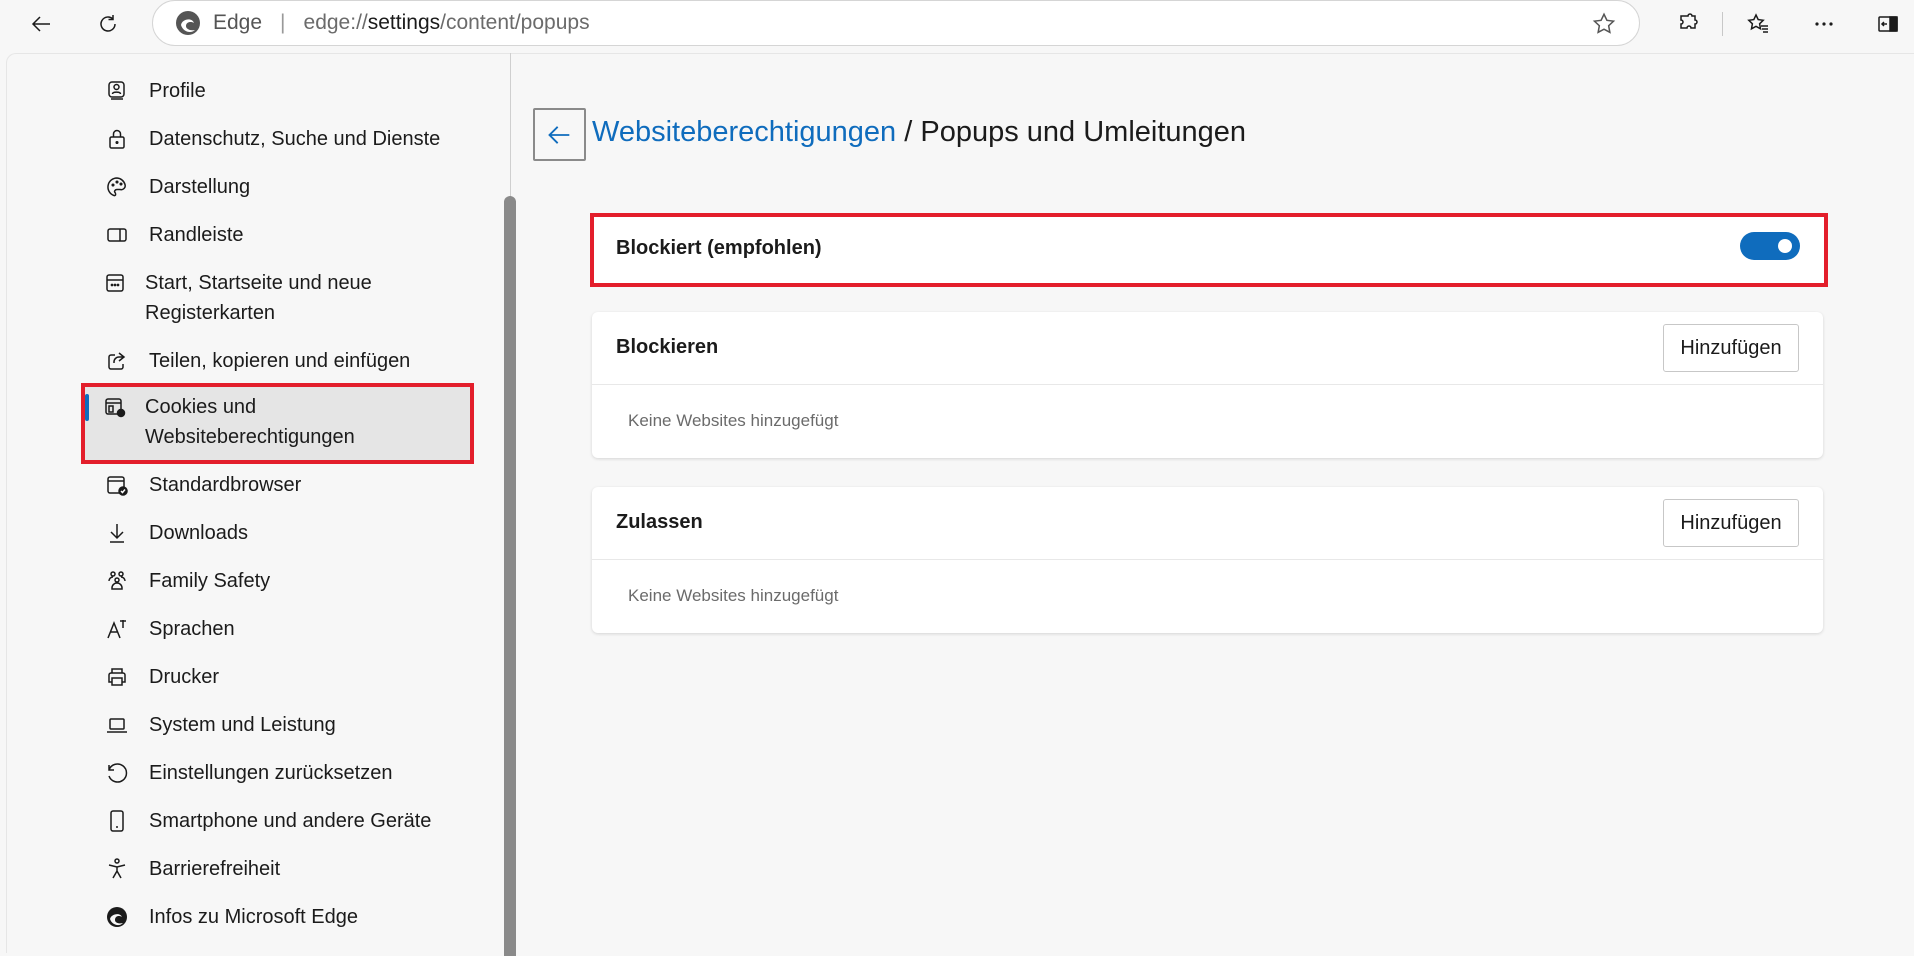 This screenshot has height=956, width=1914. What do you see at coordinates (295, 139) in the screenshot?
I see `sidebar-item-label: Datenschutz, Suche und Dienste` at bounding box center [295, 139].